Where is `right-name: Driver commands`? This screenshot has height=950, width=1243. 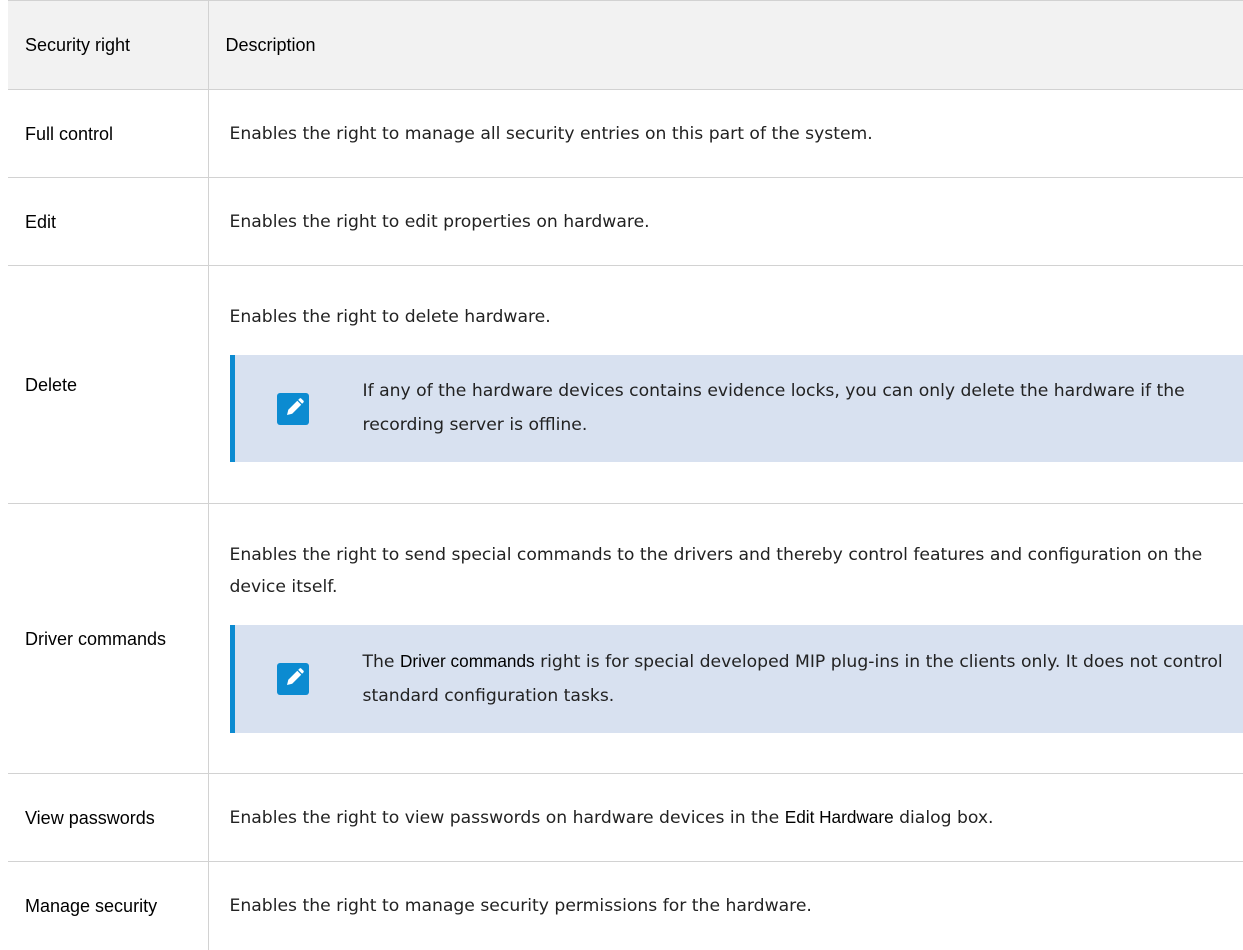 right-name: Driver commands is located at coordinates (108, 638).